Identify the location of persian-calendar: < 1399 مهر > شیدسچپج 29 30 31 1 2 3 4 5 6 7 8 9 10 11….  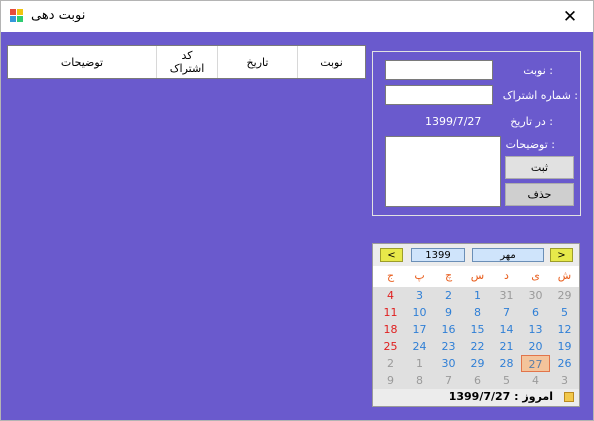
(476, 325).